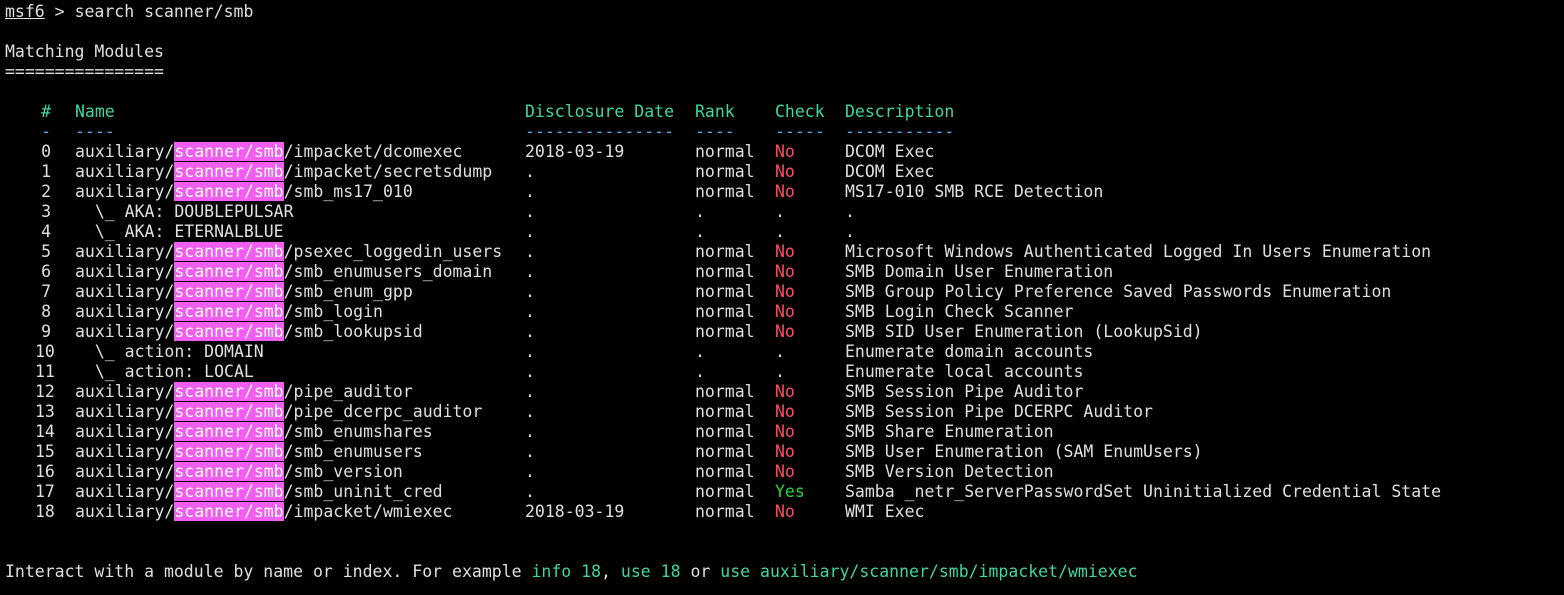 This screenshot has width=1564, height=595. I want to click on module-name: auxiliary/scanner/smb/smb_enumusers, so click(249, 452).